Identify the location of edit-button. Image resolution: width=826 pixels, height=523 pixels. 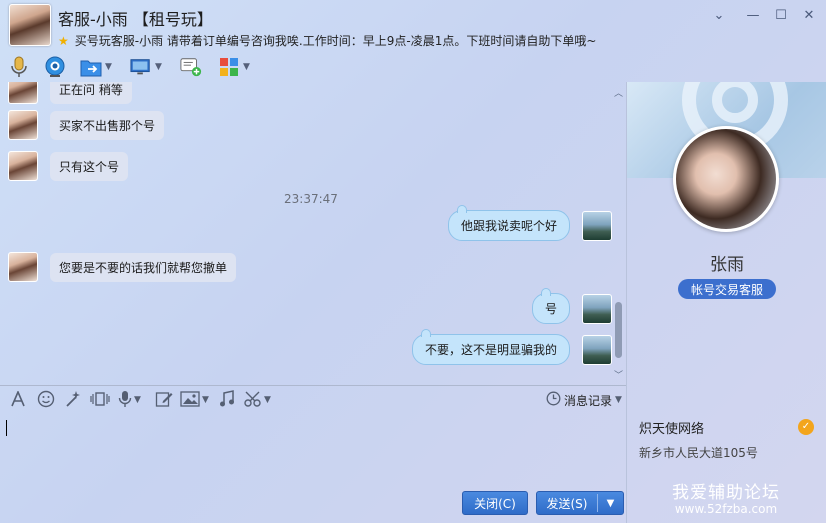
(164, 400).